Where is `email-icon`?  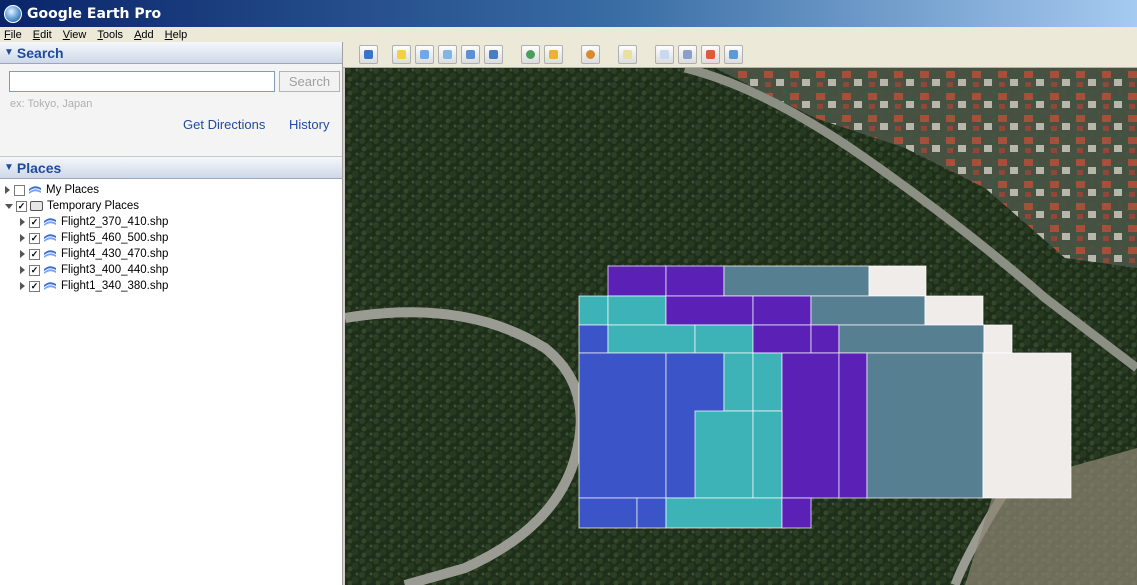 email-icon is located at coordinates (664, 54).